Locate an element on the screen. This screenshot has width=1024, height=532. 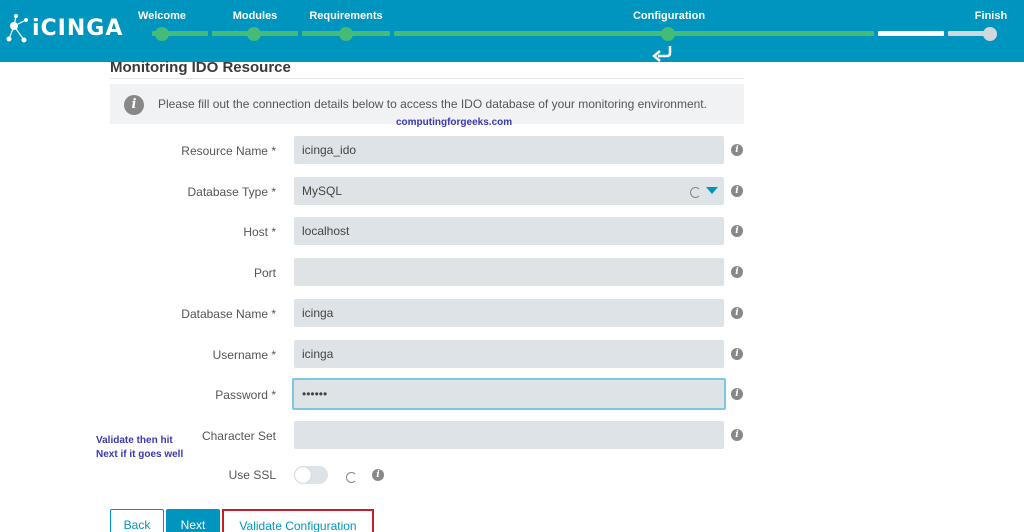
logo-text: iCINGA is located at coordinates (78, 28).